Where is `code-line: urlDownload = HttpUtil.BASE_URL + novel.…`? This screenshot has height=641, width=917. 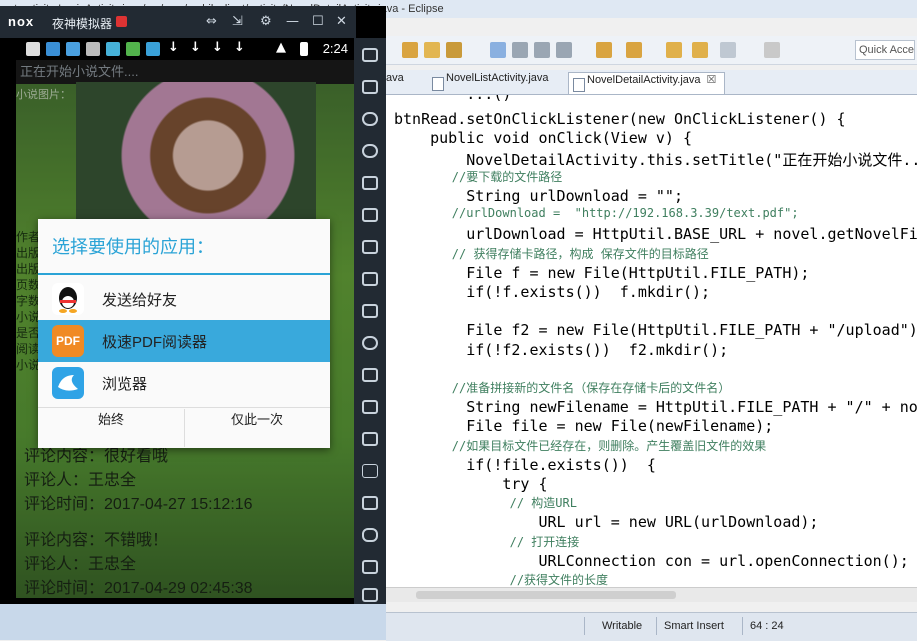
code-line: urlDownload = HttpUtil.BASE_URL + novel.… is located at coordinates (655, 234).